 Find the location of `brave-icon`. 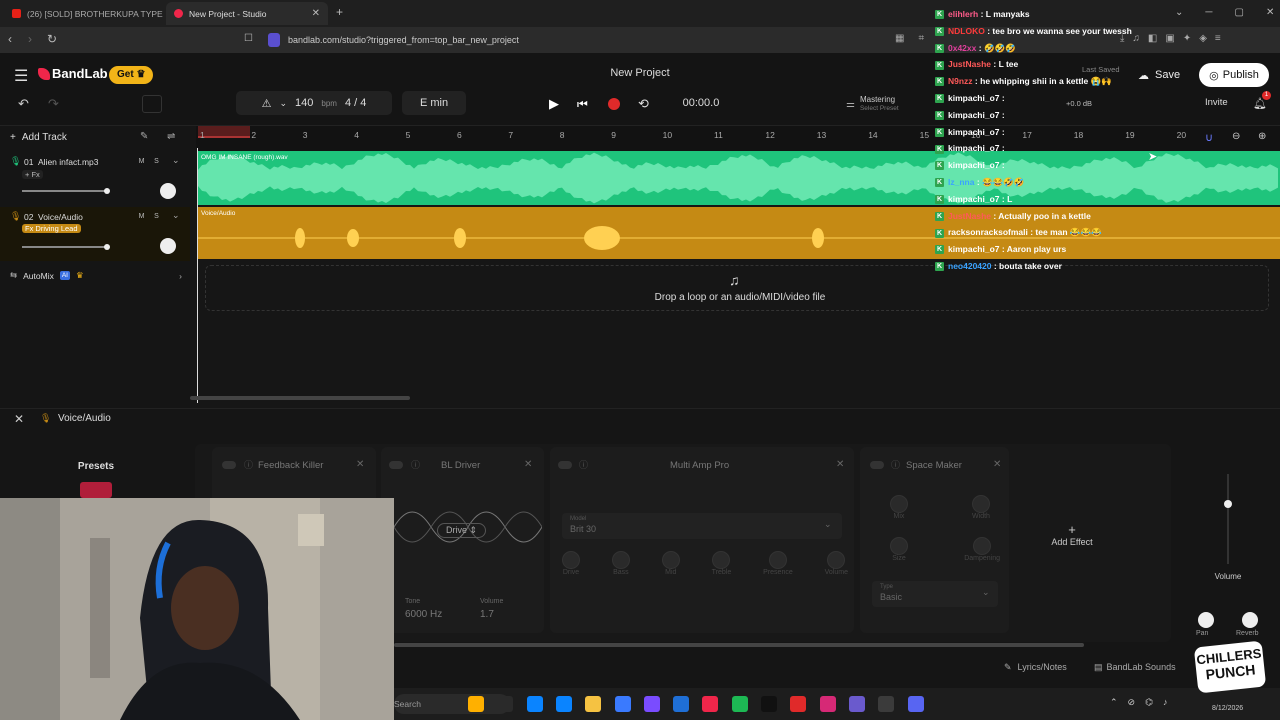

brave-icon is located at coordinates (710, 704).